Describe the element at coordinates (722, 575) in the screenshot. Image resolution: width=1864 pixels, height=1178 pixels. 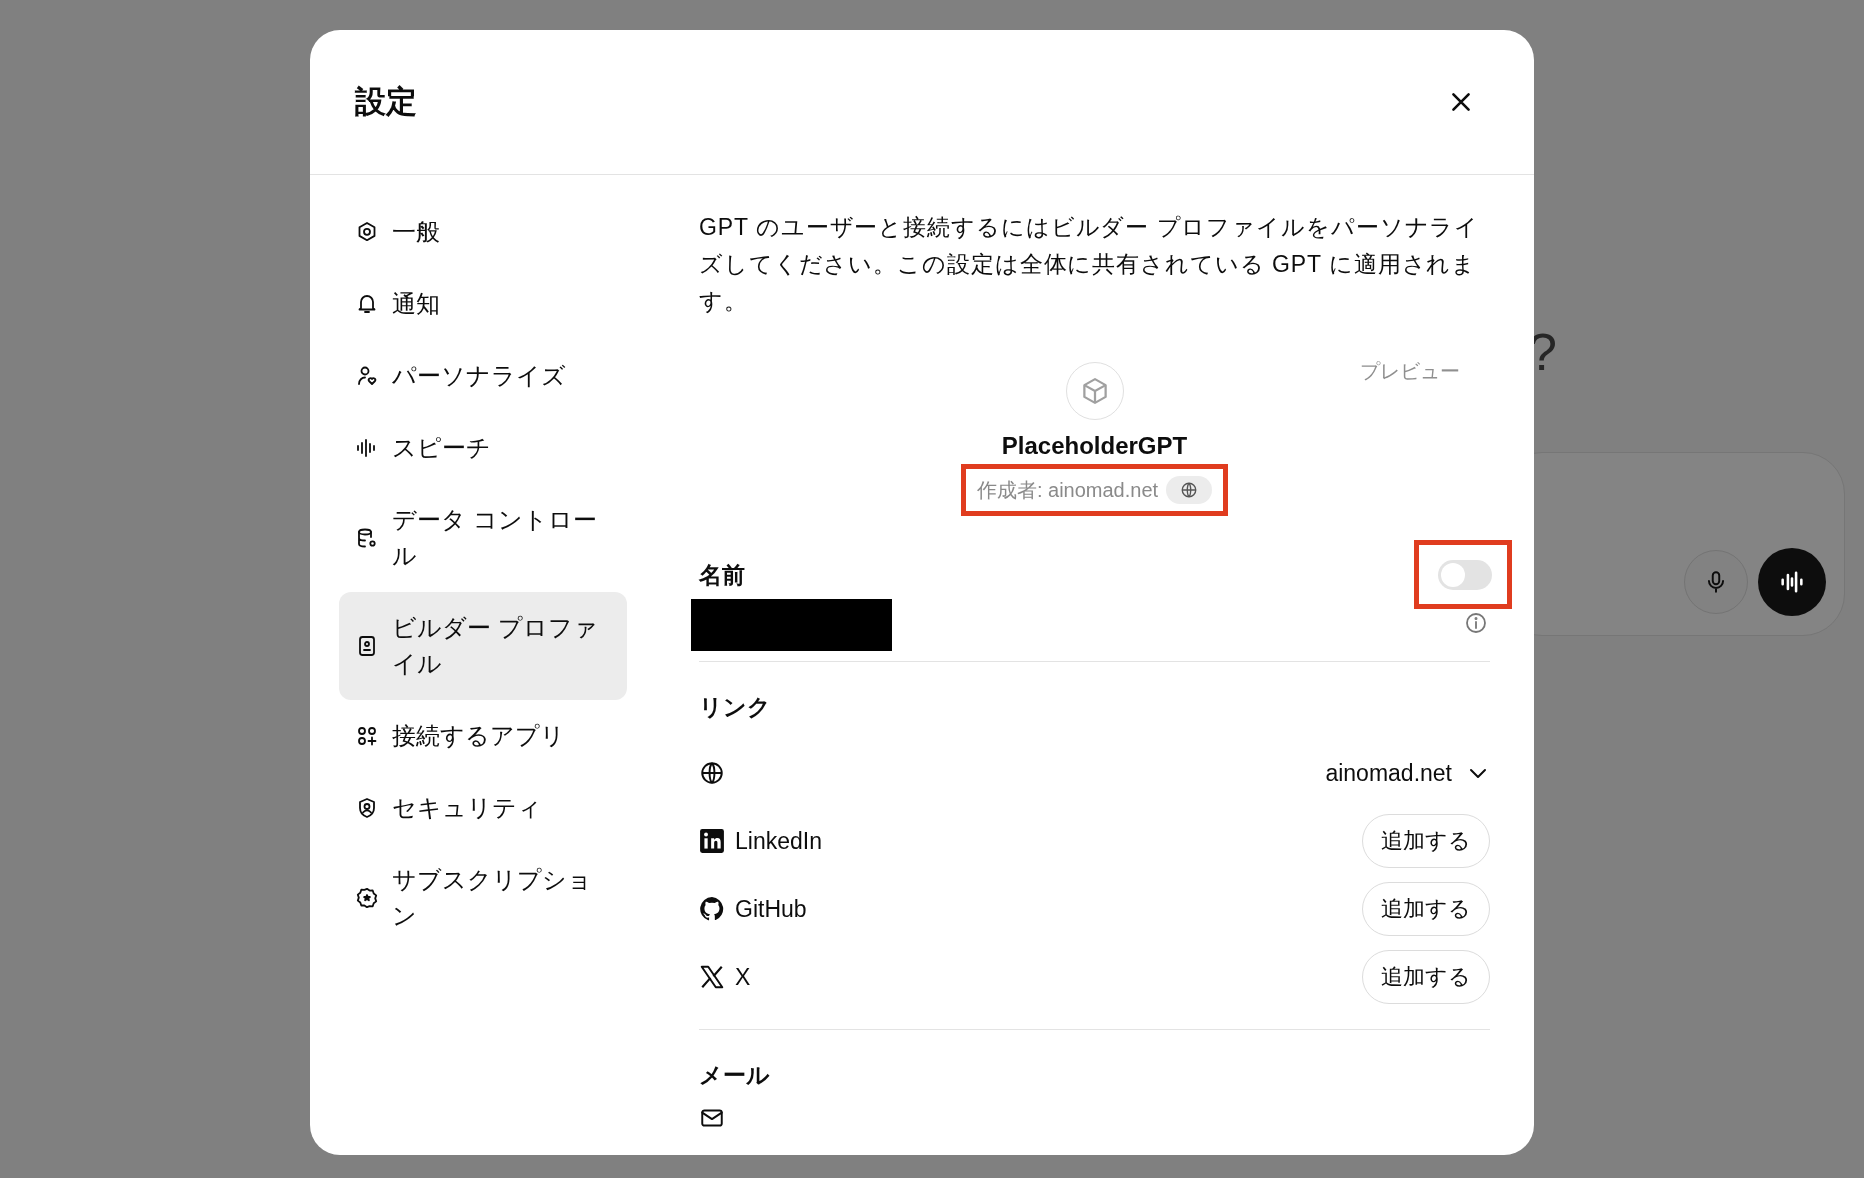
I see `section-heading: 名前` at that location.